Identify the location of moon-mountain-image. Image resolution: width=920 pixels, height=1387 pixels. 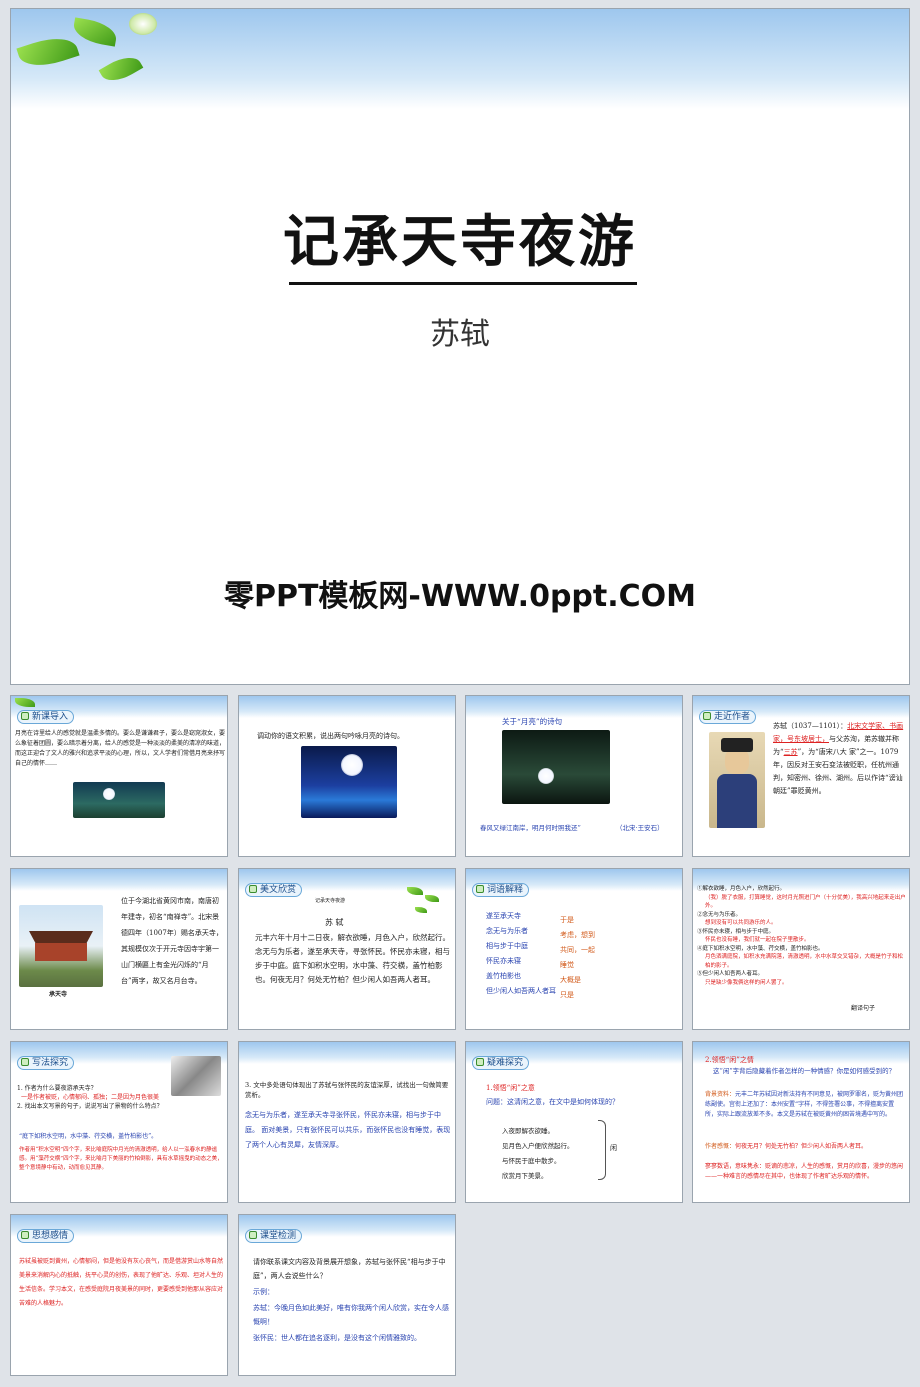
(119, 800).